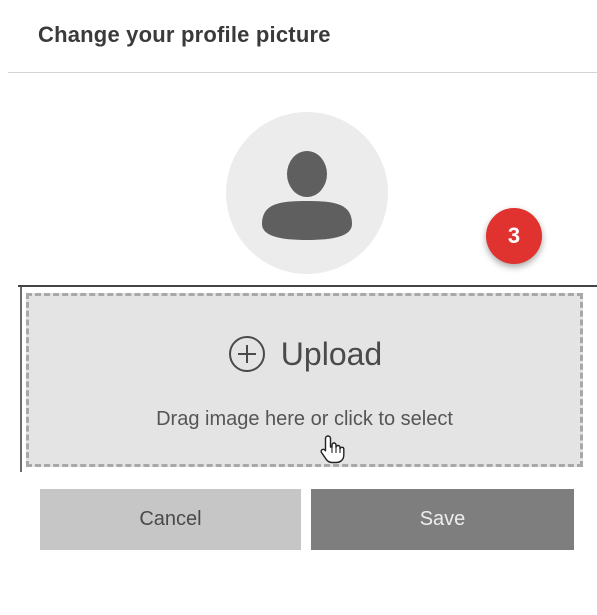 The width and height of the screenshot is (597, 615). I want to click on upload-row: Upload, so click(304, 354).